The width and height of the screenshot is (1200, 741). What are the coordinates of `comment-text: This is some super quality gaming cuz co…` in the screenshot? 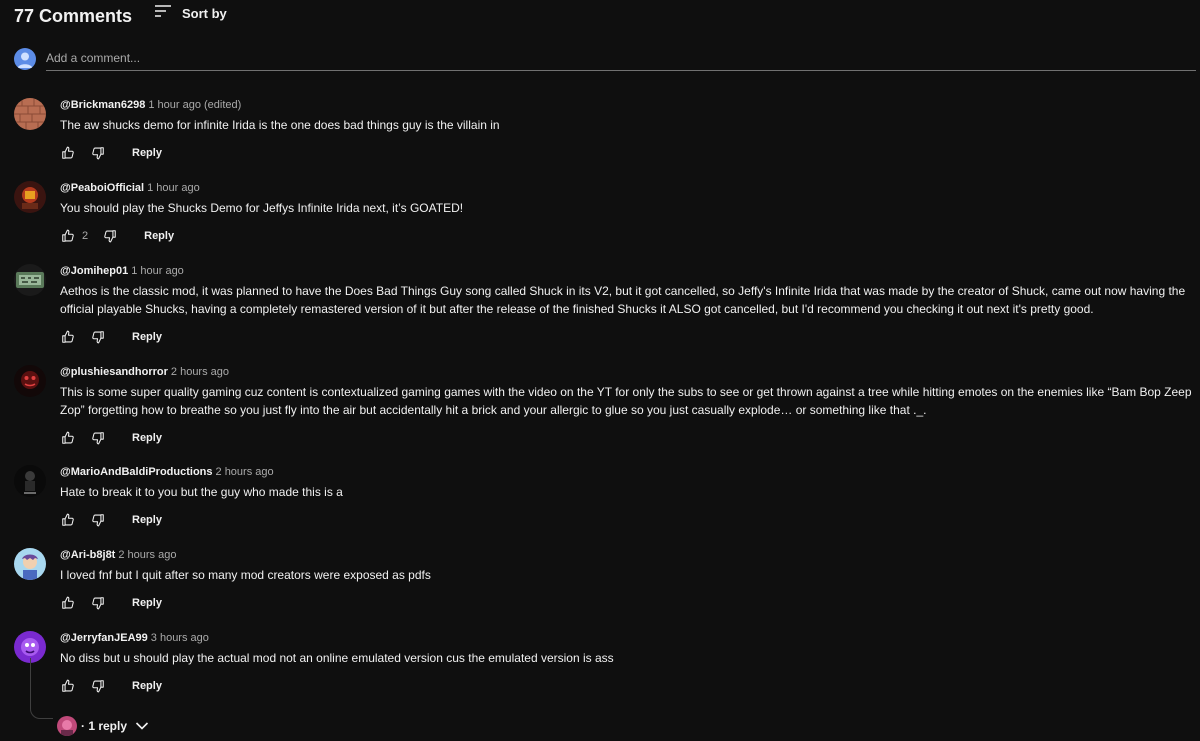 It's located at (626, 401).